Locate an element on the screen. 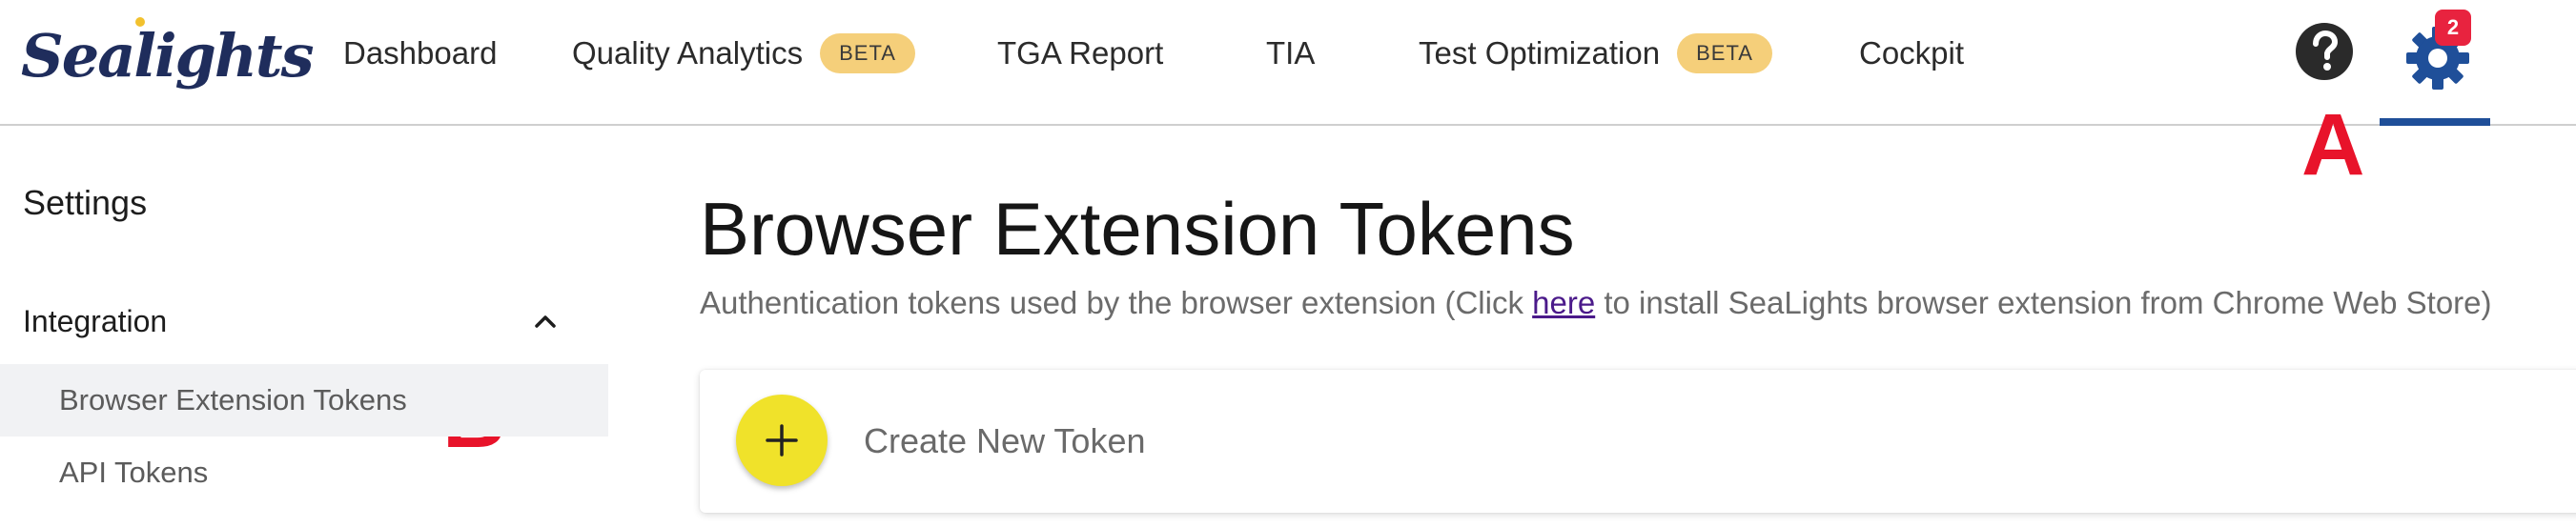  logo-accent-dot is located at coordinates (140, 22).